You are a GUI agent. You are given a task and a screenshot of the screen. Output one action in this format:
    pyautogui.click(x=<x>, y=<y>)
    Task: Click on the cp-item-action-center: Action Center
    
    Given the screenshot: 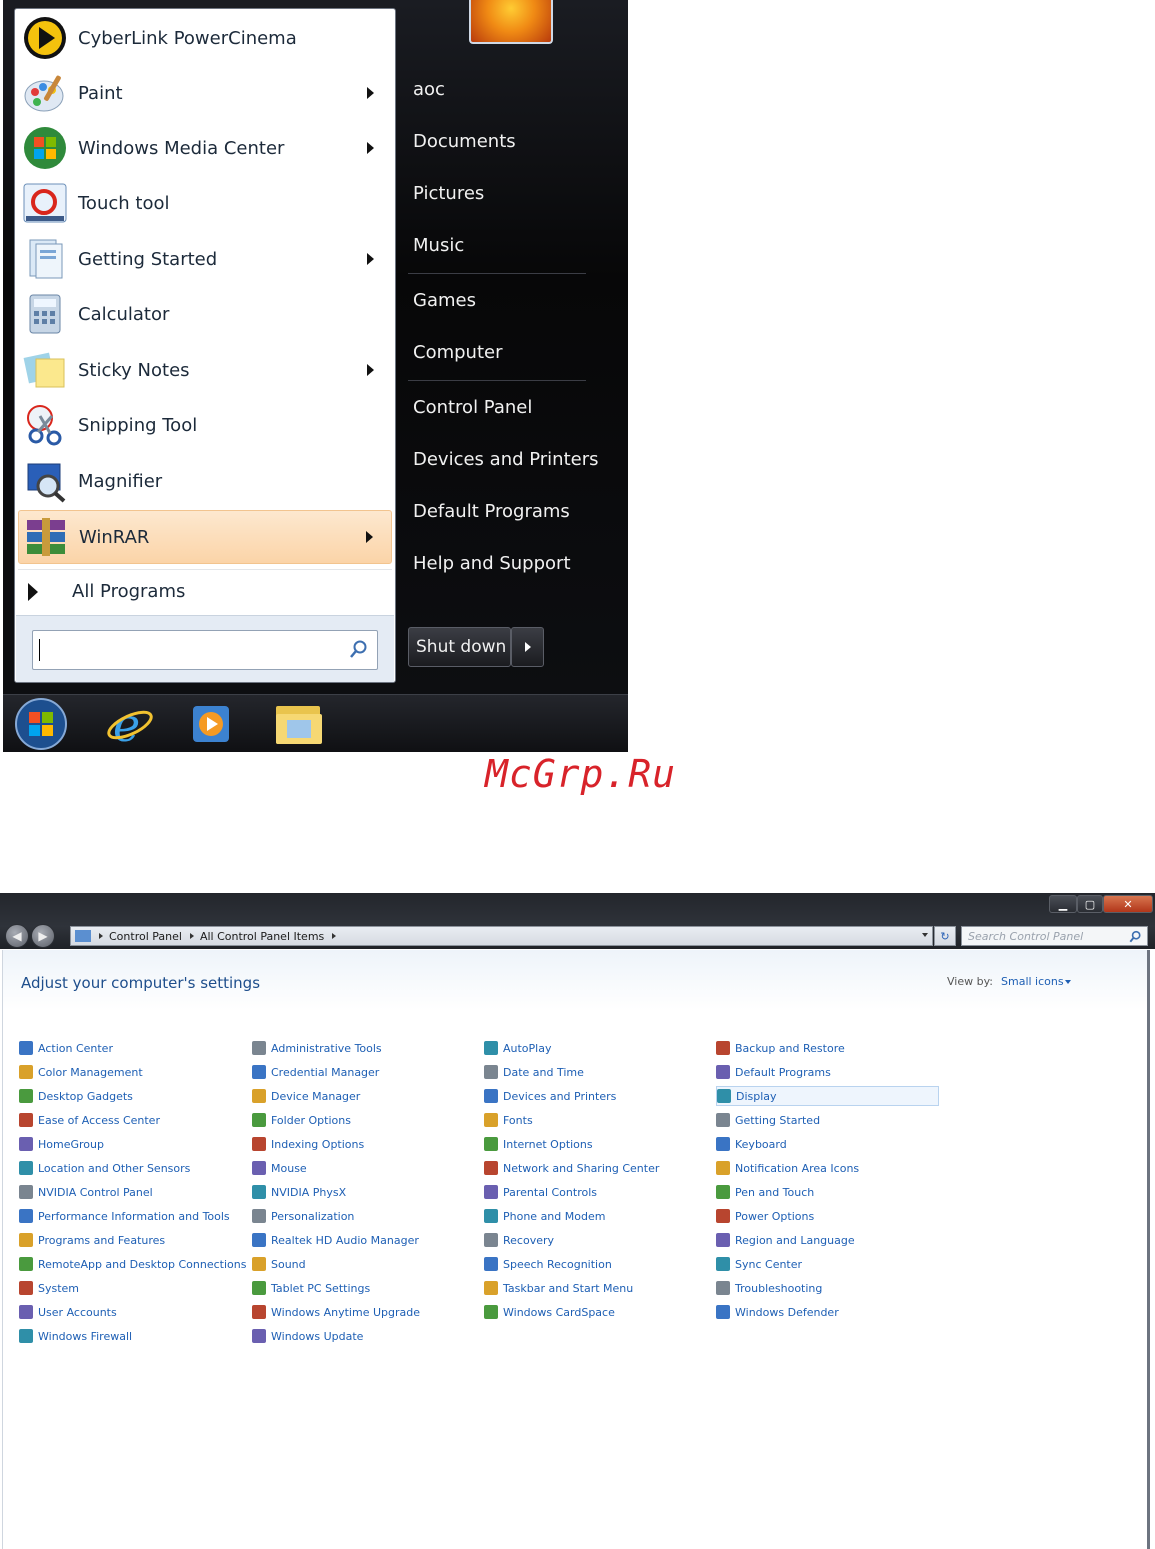 What is the action you would take?
    pyautogui.click(x=66, y=1048)
    